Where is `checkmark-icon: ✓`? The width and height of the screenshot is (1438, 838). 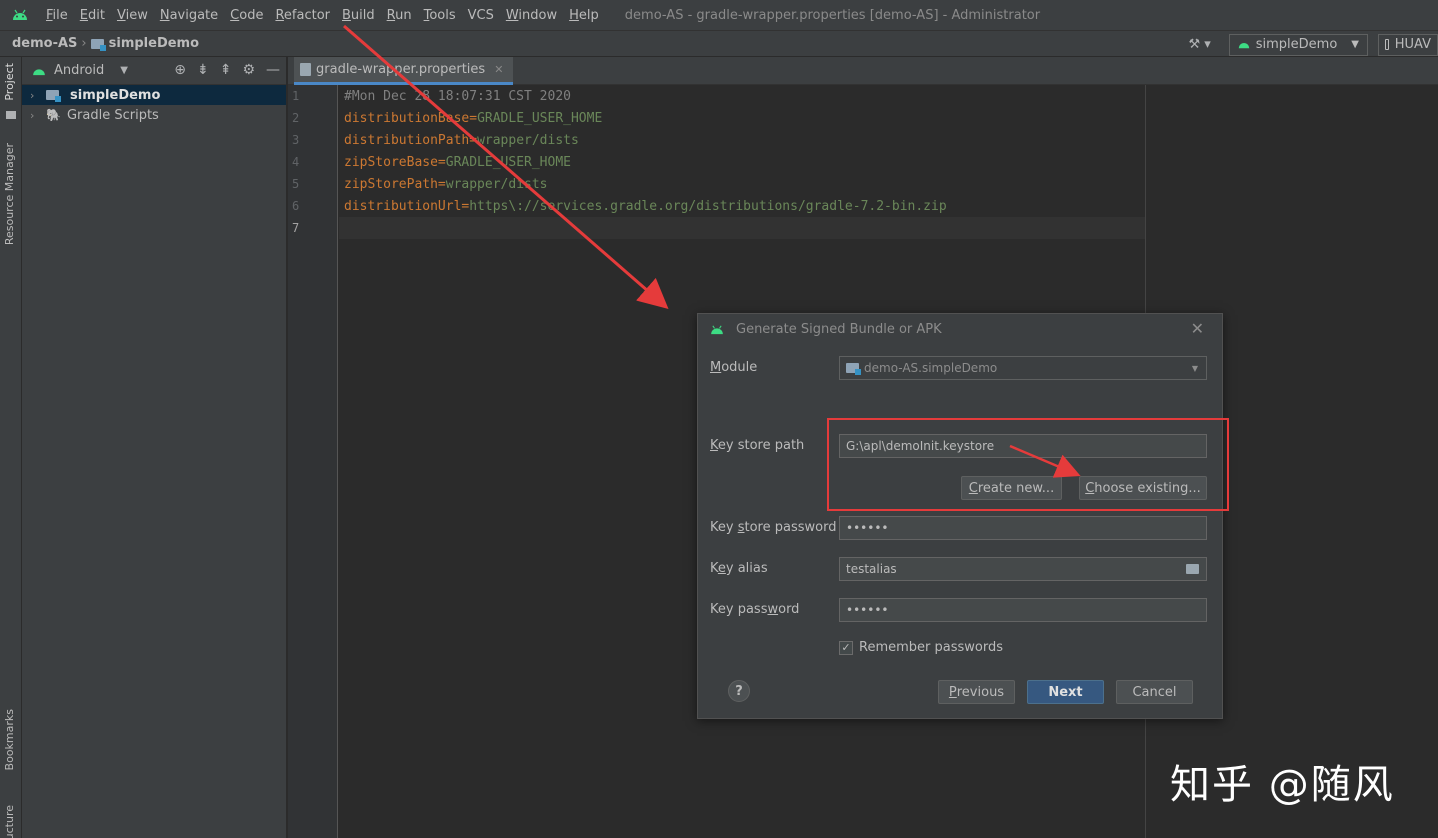 checkmark-icon: ✓ is located at coordinates (846, 647).